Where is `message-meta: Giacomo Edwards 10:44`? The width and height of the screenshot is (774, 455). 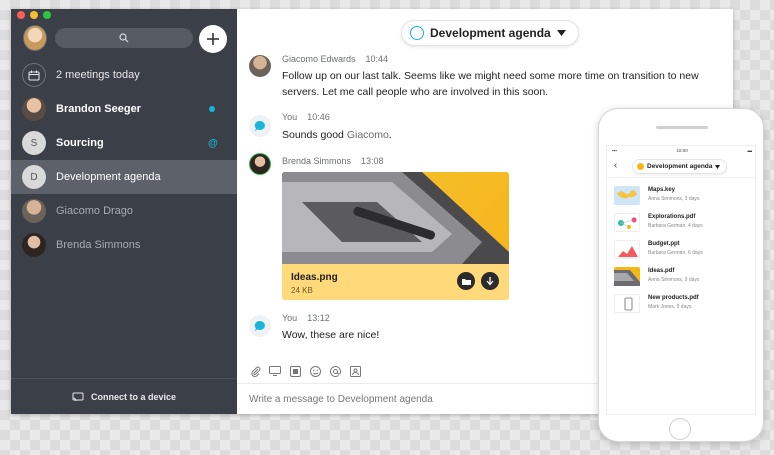 message-meta: Giacomo Edwards 10:44 is located at coordinates (335, 59).